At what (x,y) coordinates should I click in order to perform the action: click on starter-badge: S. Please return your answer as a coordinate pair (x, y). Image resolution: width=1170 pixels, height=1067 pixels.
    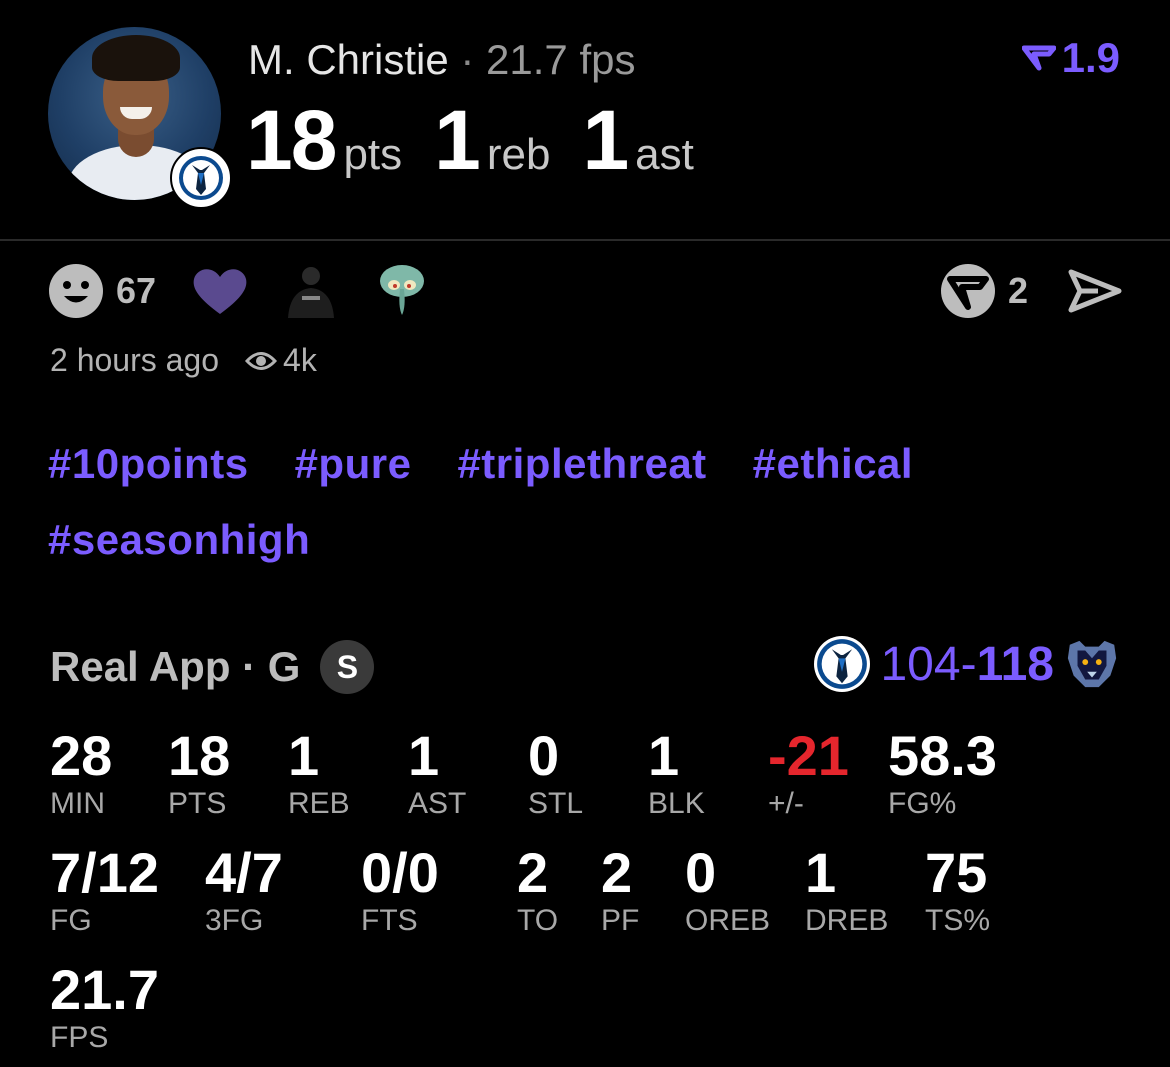
    Looking at the image, I should click on (347, 667).